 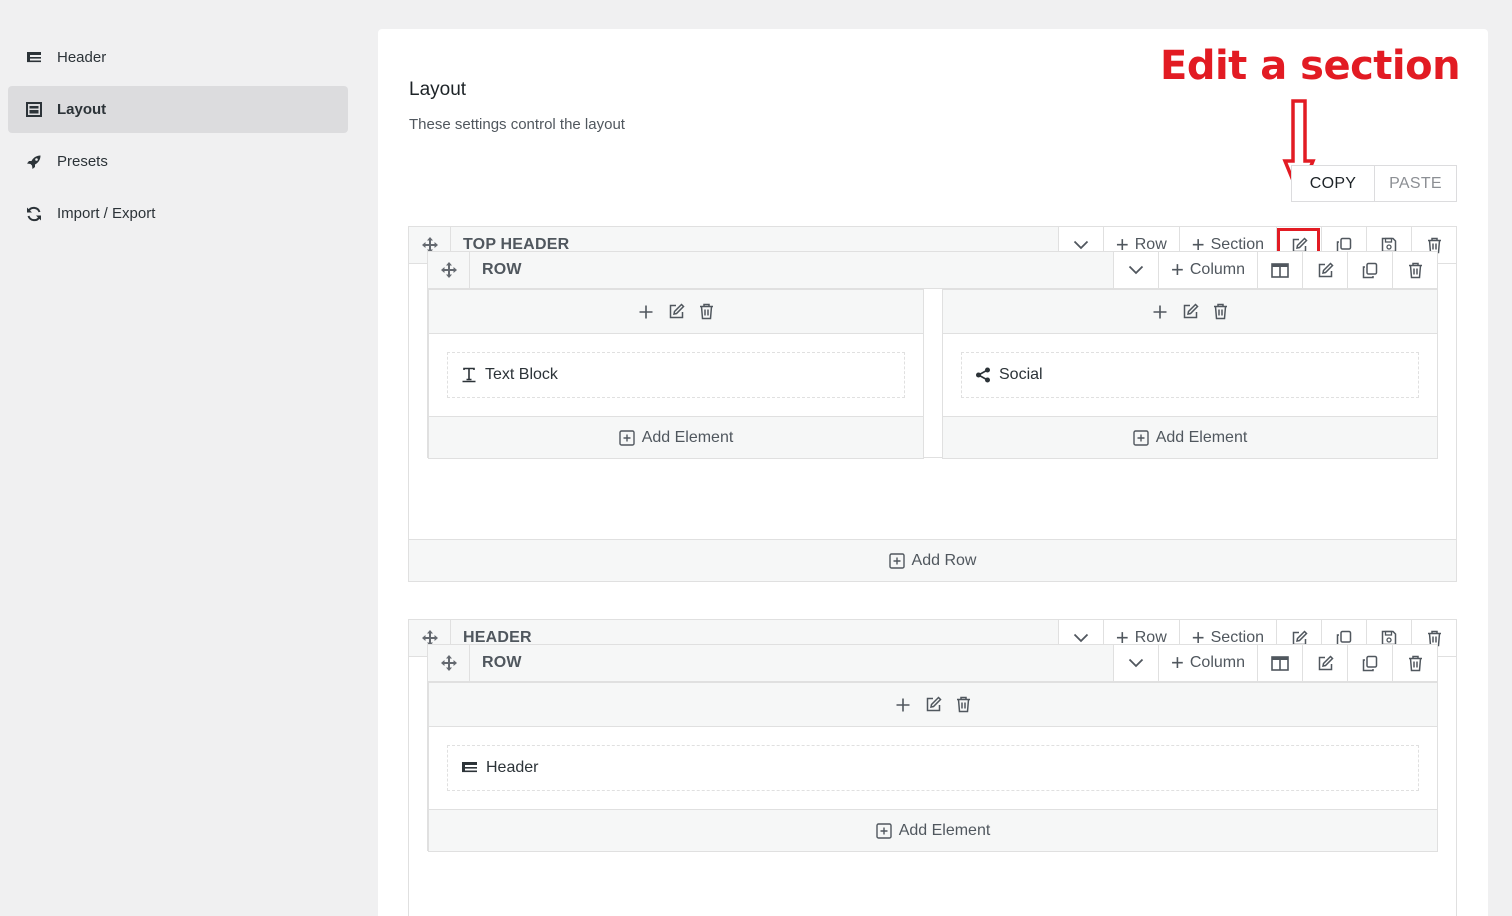 I want to click on sidebar-item-label: Import / Export, so click(x=106, y=213).